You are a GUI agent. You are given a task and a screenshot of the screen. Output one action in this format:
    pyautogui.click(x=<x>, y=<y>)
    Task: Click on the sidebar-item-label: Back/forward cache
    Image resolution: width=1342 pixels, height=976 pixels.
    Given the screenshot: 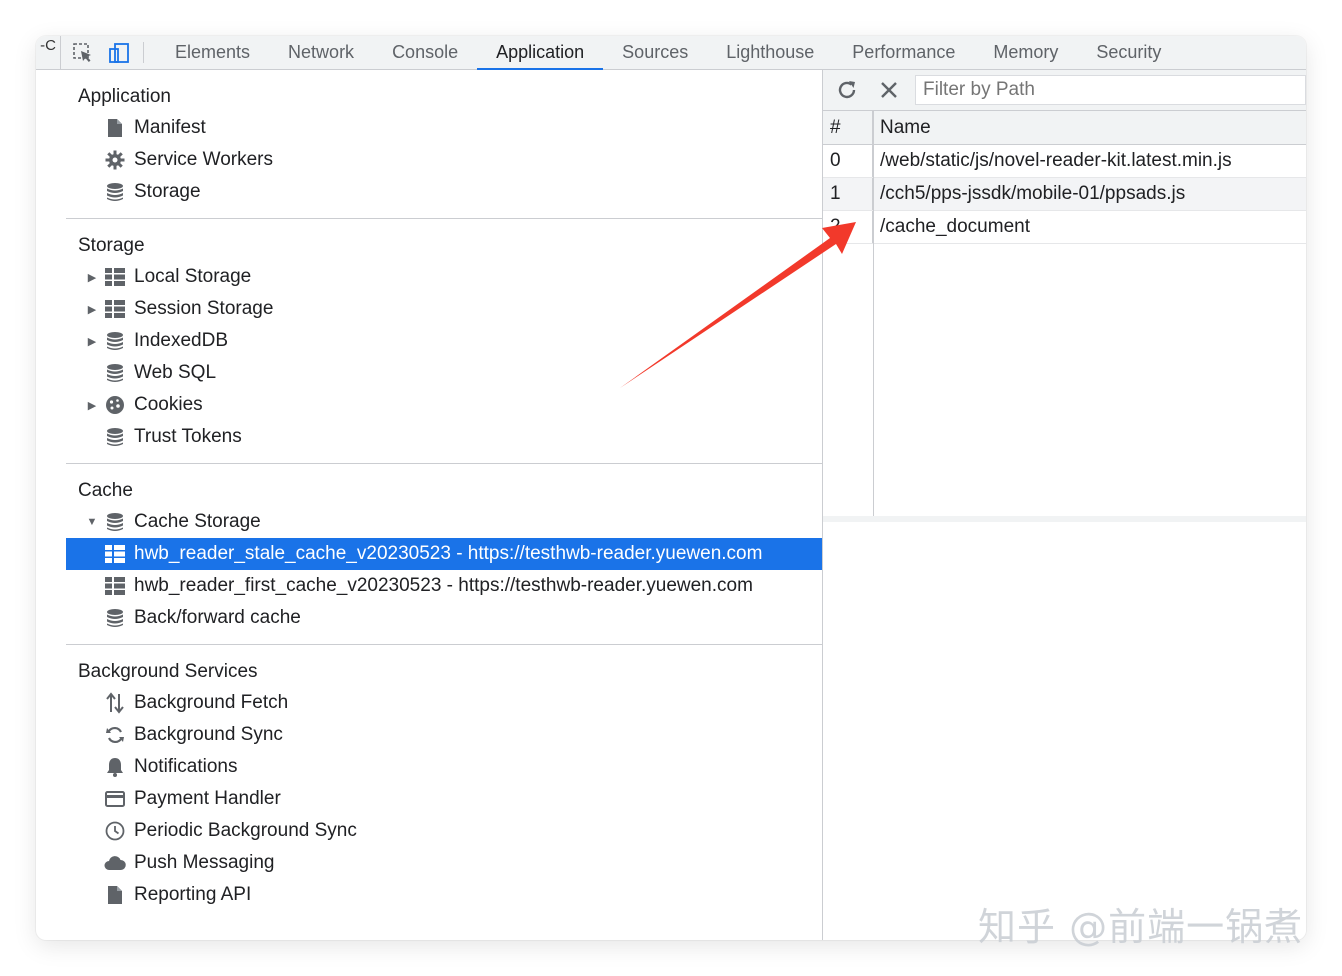 What is the action you would take?
    pyautogui.click(x=217, y=617)
    